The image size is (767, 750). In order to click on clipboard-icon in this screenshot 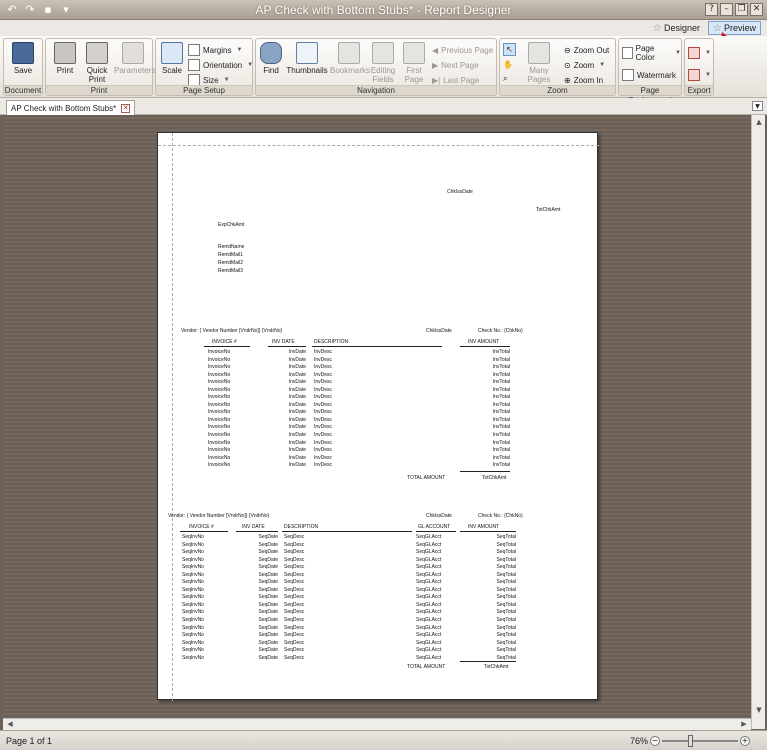, I will do `click(133, 53)`.